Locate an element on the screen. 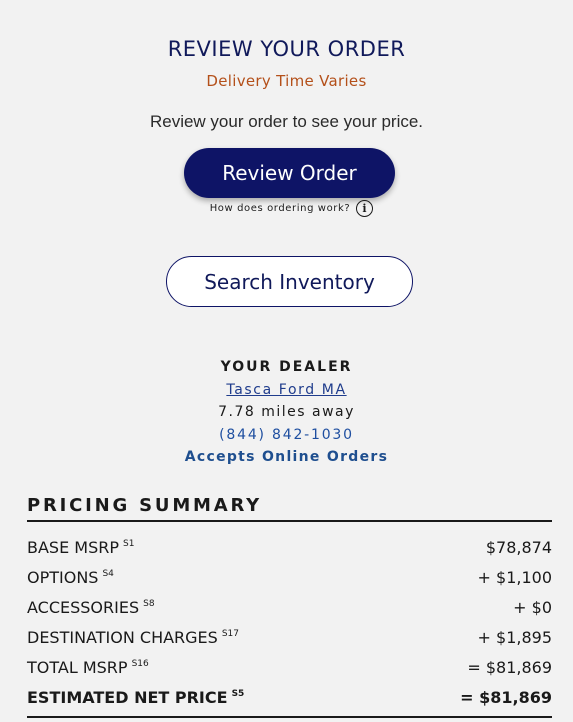 The image size is (573, 722). price-row-total-msrp: TOTAL MSRP S16 = $81,869 is located at coordinates (289, 673).